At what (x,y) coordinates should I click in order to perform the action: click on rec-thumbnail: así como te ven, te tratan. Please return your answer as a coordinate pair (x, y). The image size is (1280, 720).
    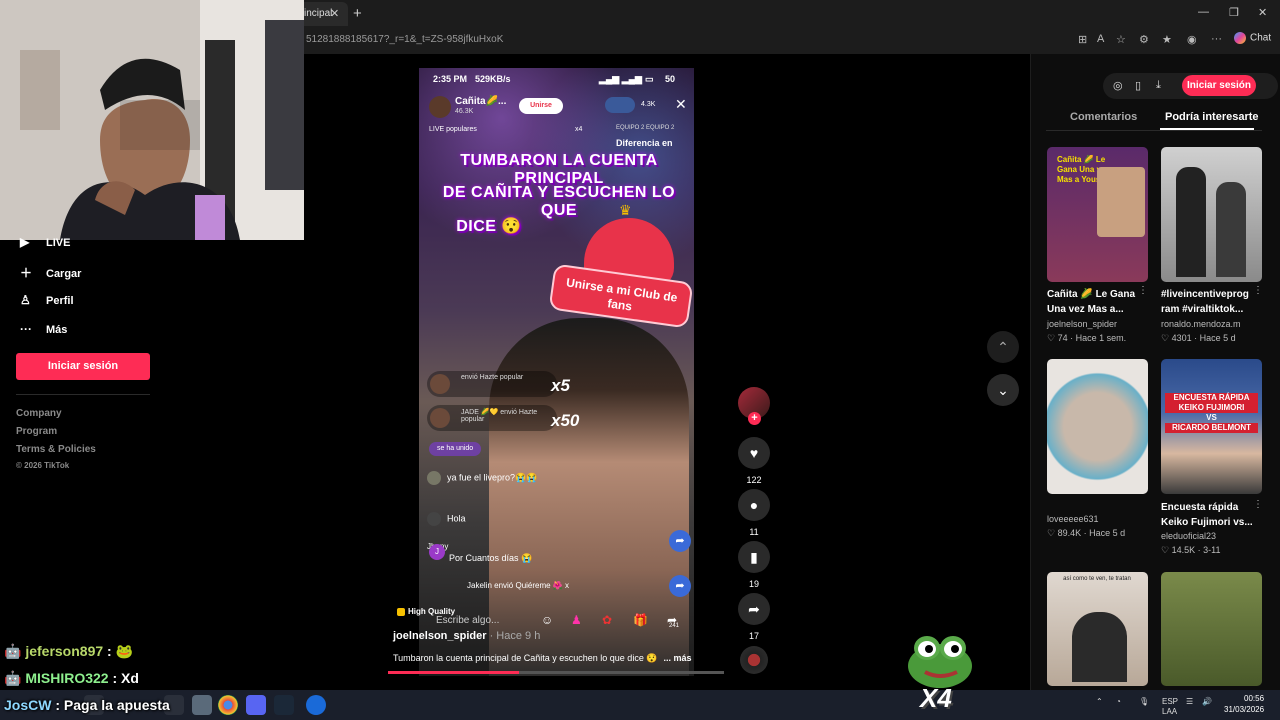
    Looking at the image, I should click on (1097, 629).